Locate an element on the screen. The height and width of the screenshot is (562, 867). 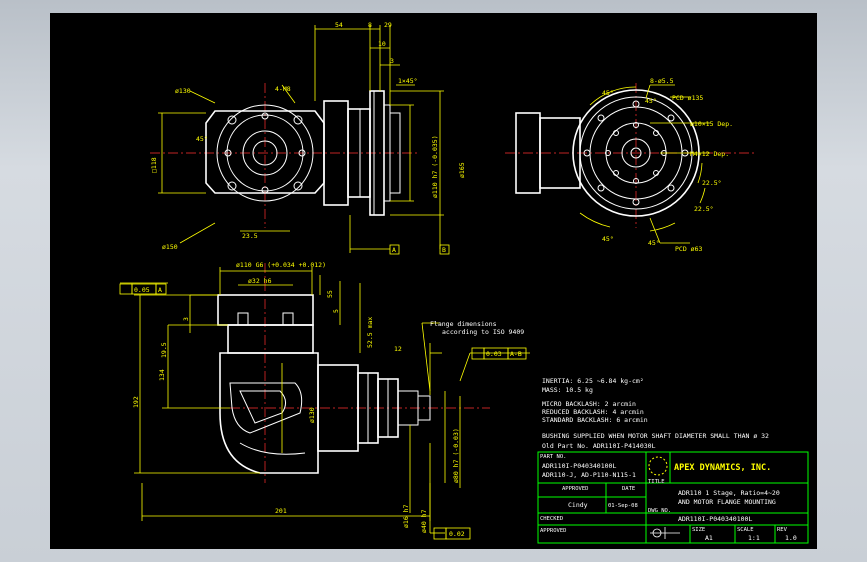
tol-a-ref: A is located at coordinates (160, 290).